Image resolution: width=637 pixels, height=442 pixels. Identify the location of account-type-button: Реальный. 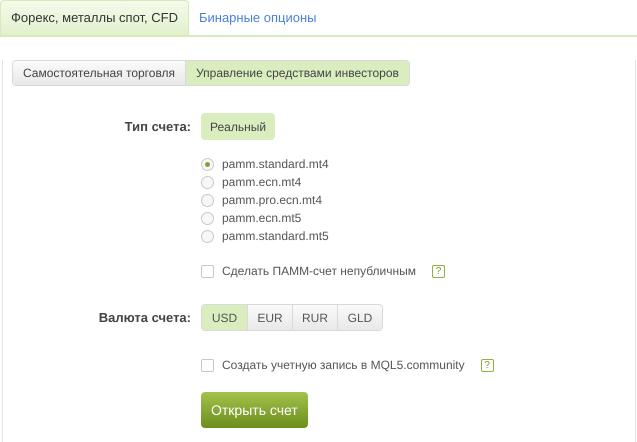
(238, 126).